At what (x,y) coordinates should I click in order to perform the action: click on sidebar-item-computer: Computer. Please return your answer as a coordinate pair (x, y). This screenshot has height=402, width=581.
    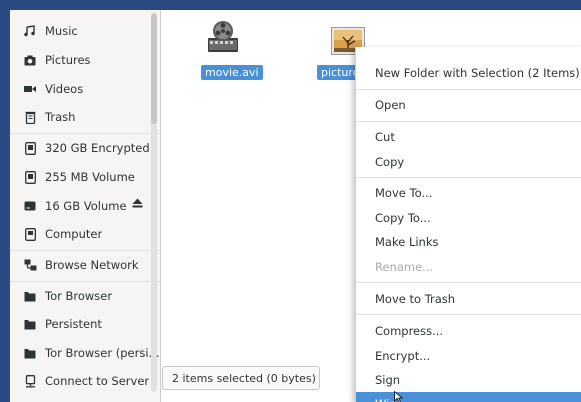
    Looking at the image, I should click on (85, 234).